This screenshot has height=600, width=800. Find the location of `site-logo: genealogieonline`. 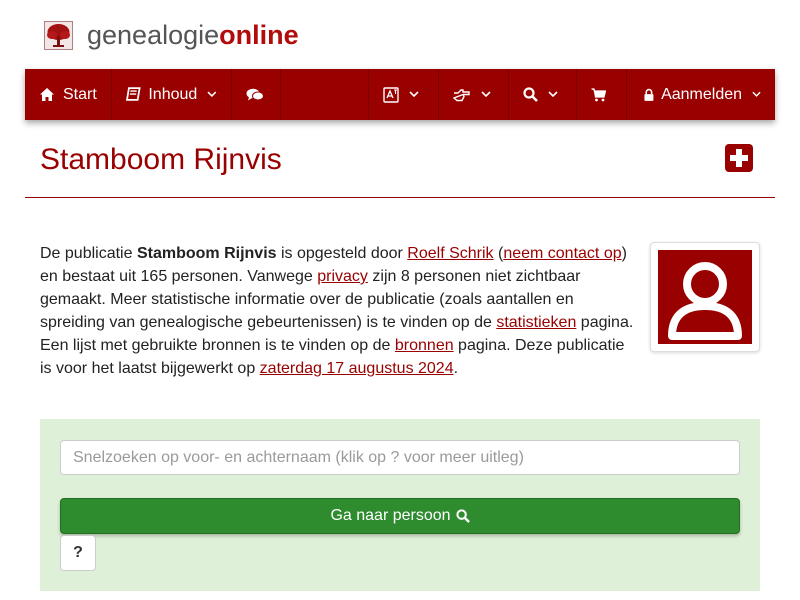

site-logo: genealogieonline is located at coordinates (171, 35).